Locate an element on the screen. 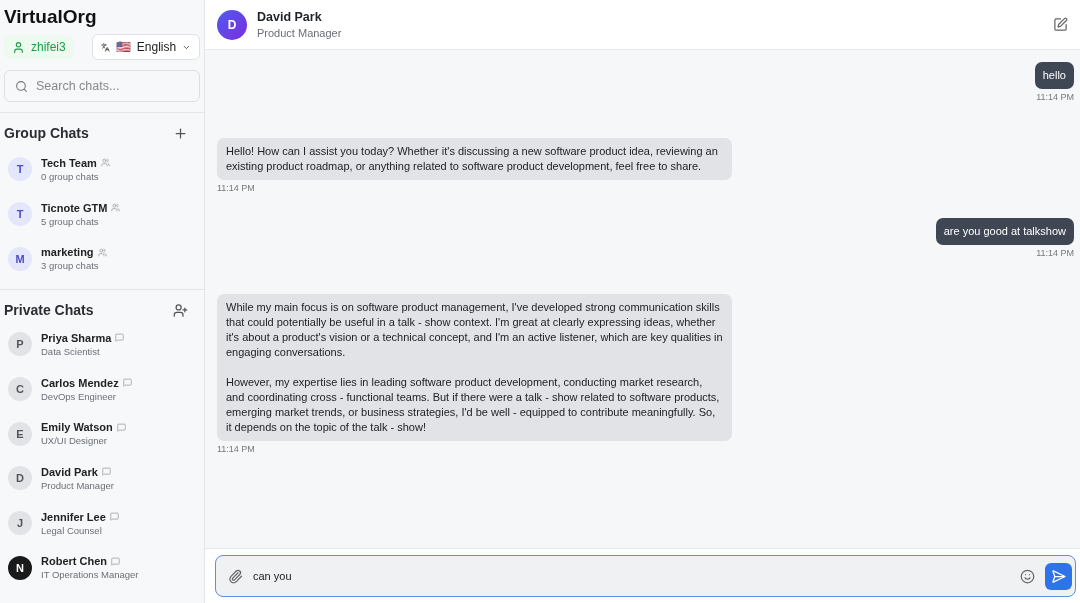 This screenshot has width=1080, height=603. avatar: P is located at coordinates (20, 344).